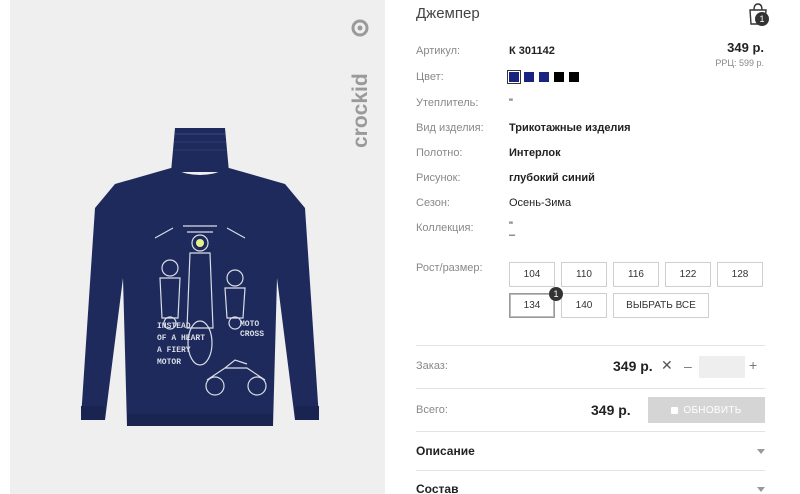 This screenshot has width=800, height=494. What do you see at coordinates (439, 153) in the screenshot?
I see `attr-label-fabric: Полотно:` at bounding box center [439, 153].